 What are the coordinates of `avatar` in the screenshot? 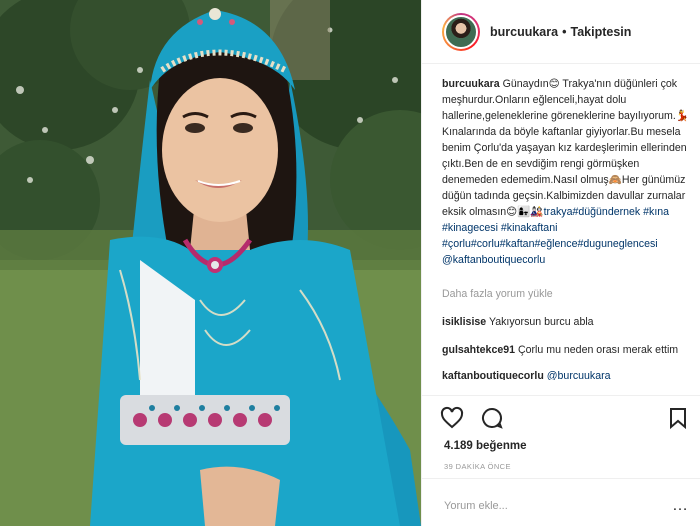 It's located at (461, 31).